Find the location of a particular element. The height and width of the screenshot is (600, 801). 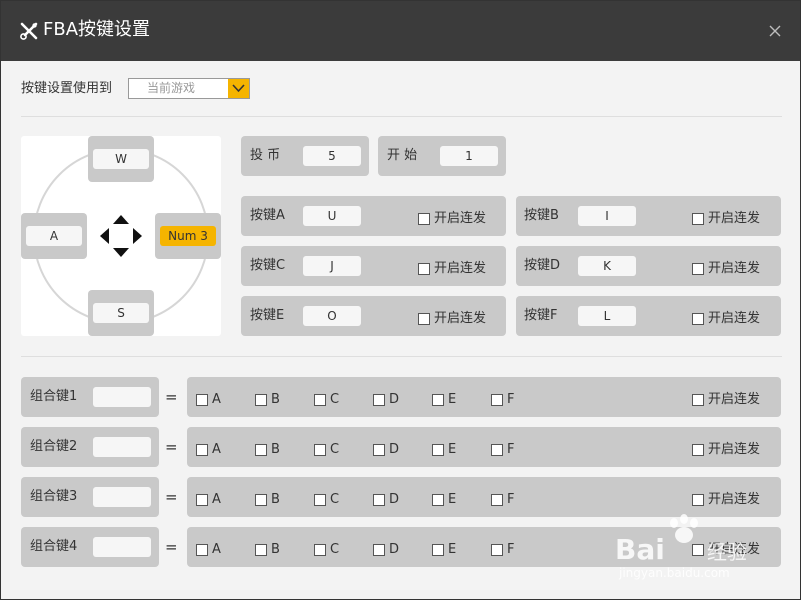

start-panel: 开 始 1 is located at coordinates (442, 156).